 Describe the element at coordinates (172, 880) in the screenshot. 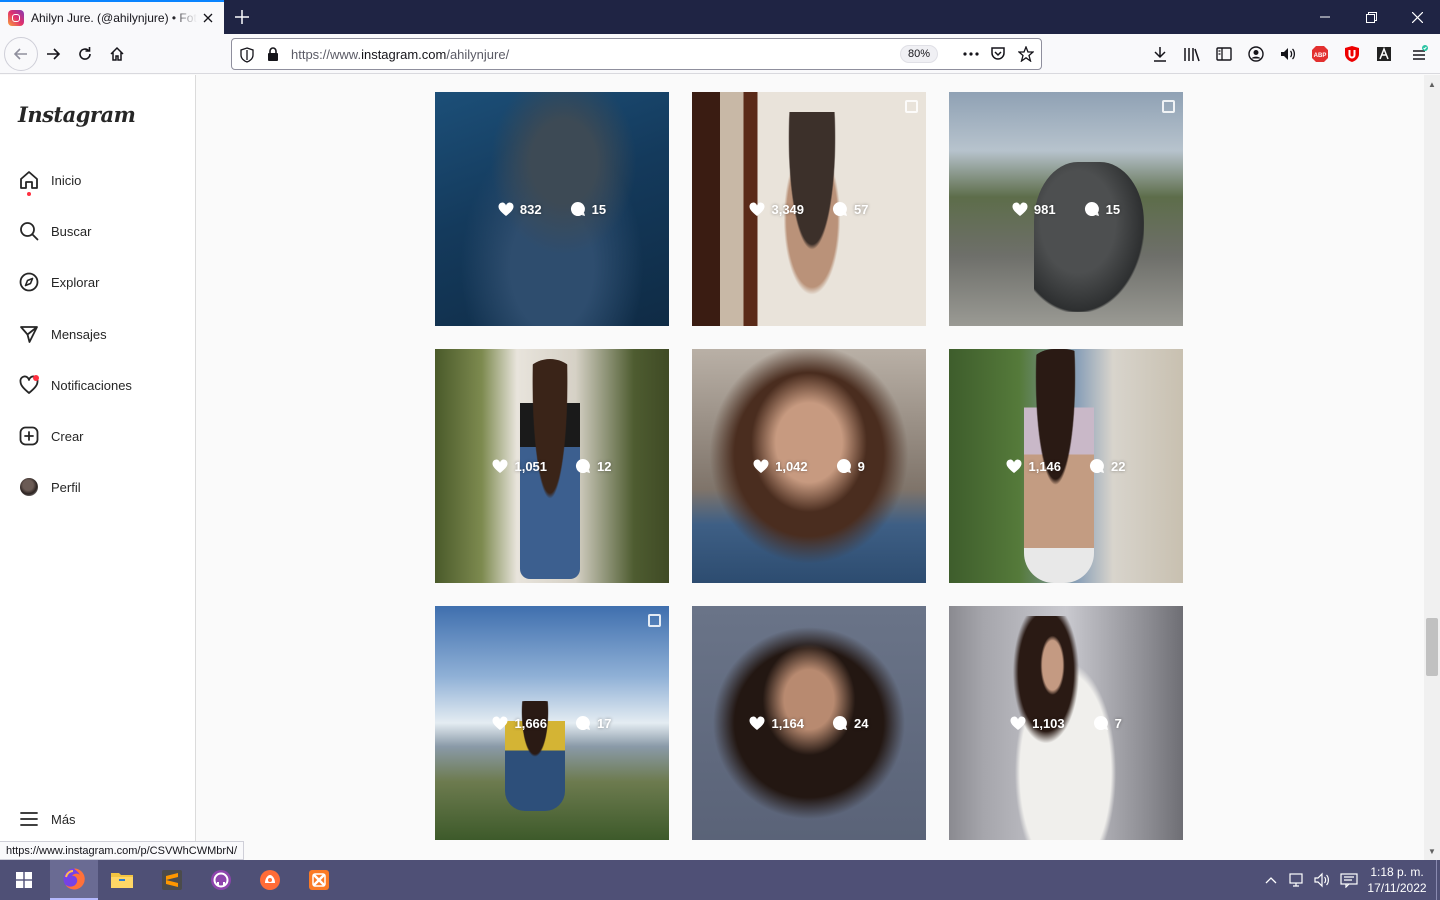

I see `sublime-text-icon` at that location.